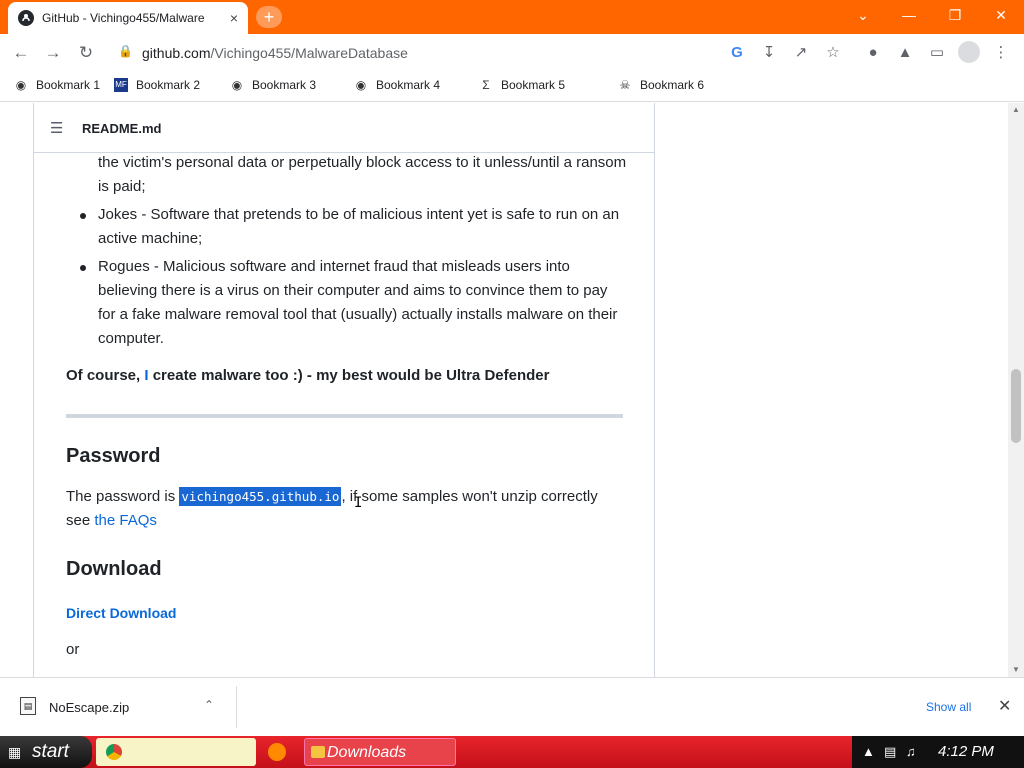 This screenshot has width=1024, height=768. What do you see at coordinates (105, 375) in the screenshot?
I see `bold-prefix: Of course,` at bounding box center [105, 375].